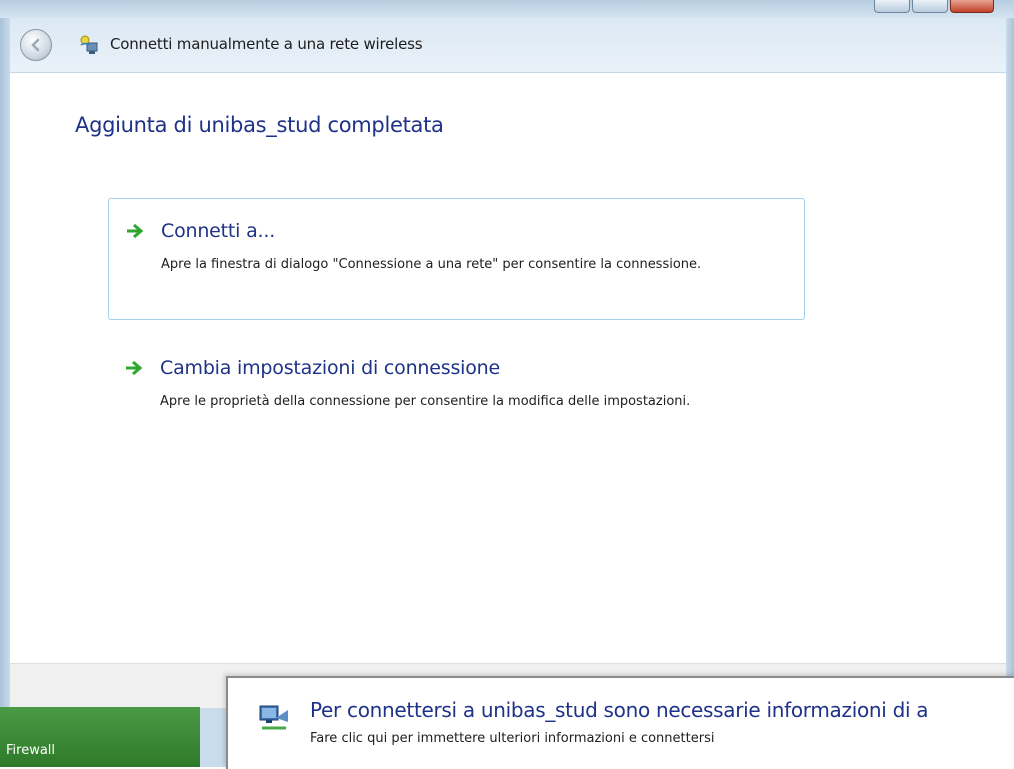  I want to click on taskbar-firewall-item: Firewall, so click(100, 737).